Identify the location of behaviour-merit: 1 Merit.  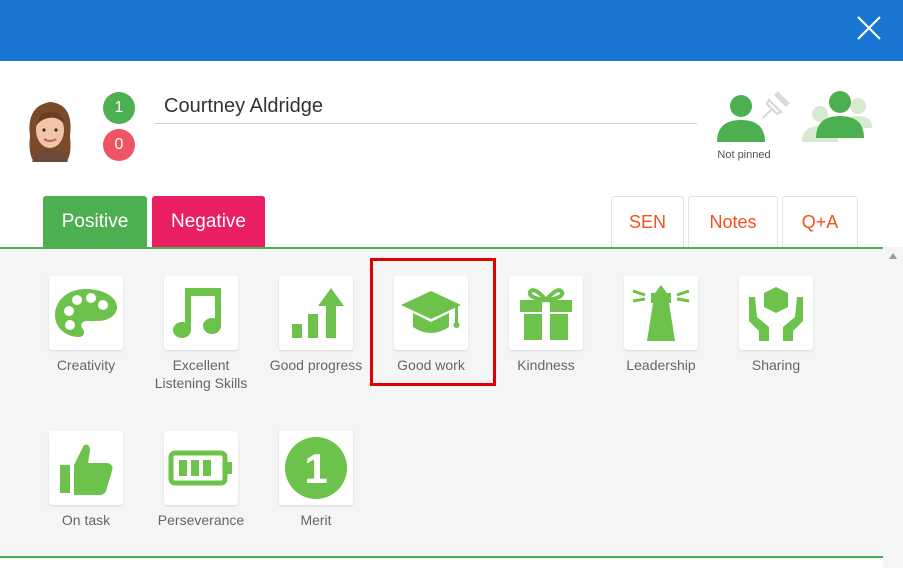
(316, 480).